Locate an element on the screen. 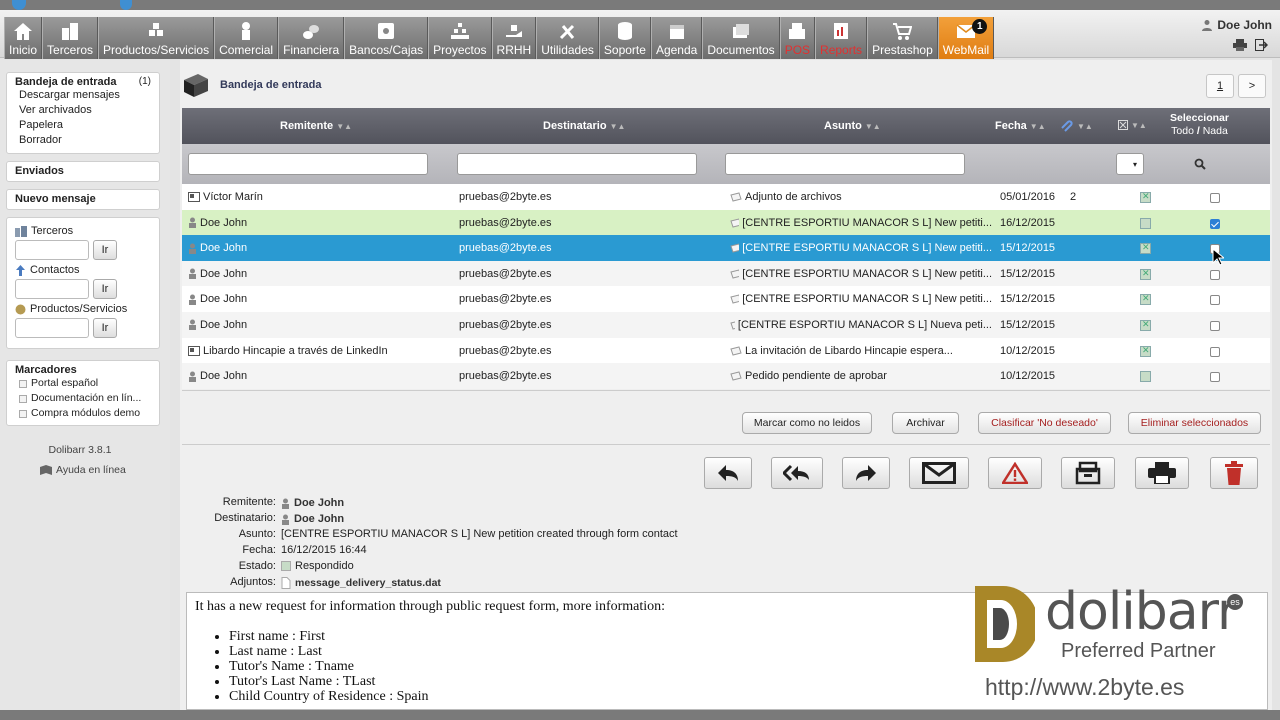 The width and height of the screenshot is (1280, 720). search-product-button: Ir is located at coordinates (105, 328).